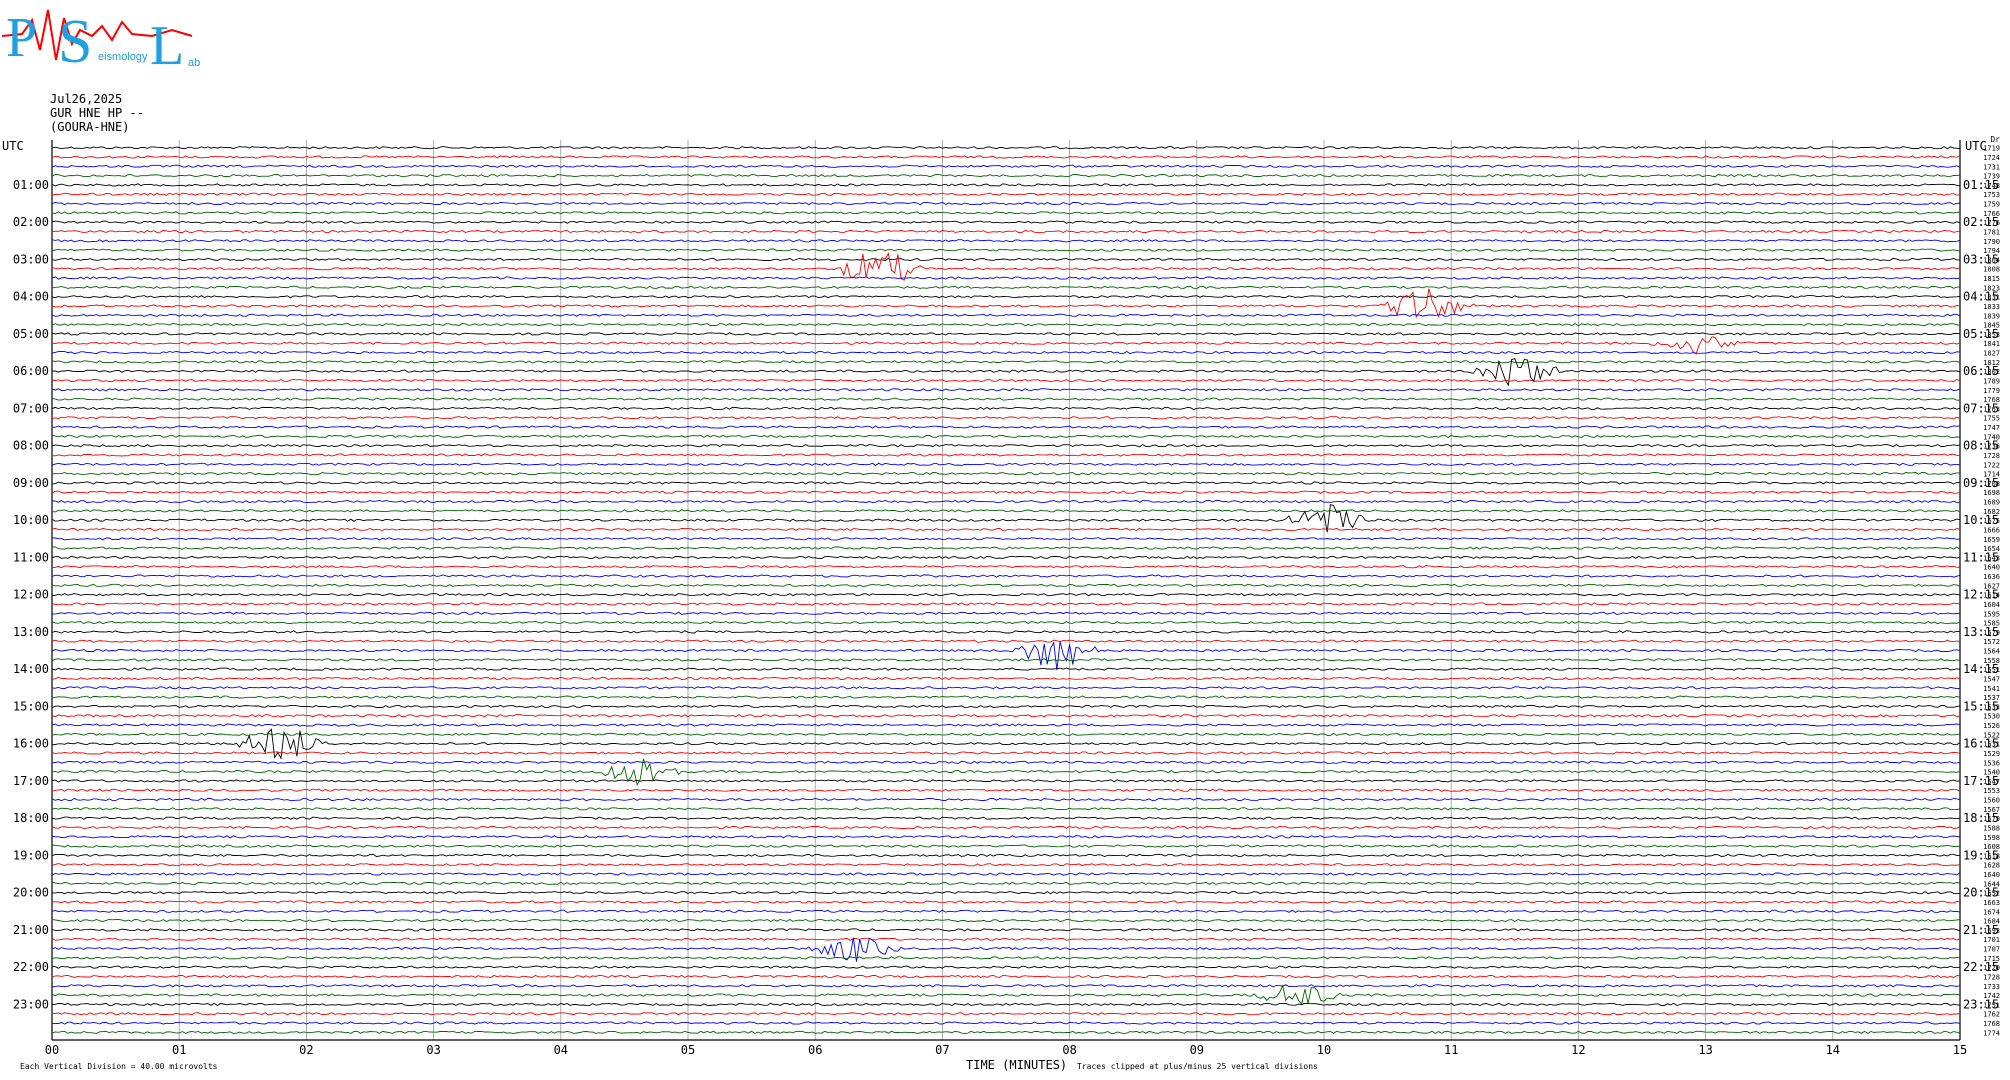  Describe the element at coordinates (1981, 446) in the screenshot. I see `right-time-label: 08:15` at that location.